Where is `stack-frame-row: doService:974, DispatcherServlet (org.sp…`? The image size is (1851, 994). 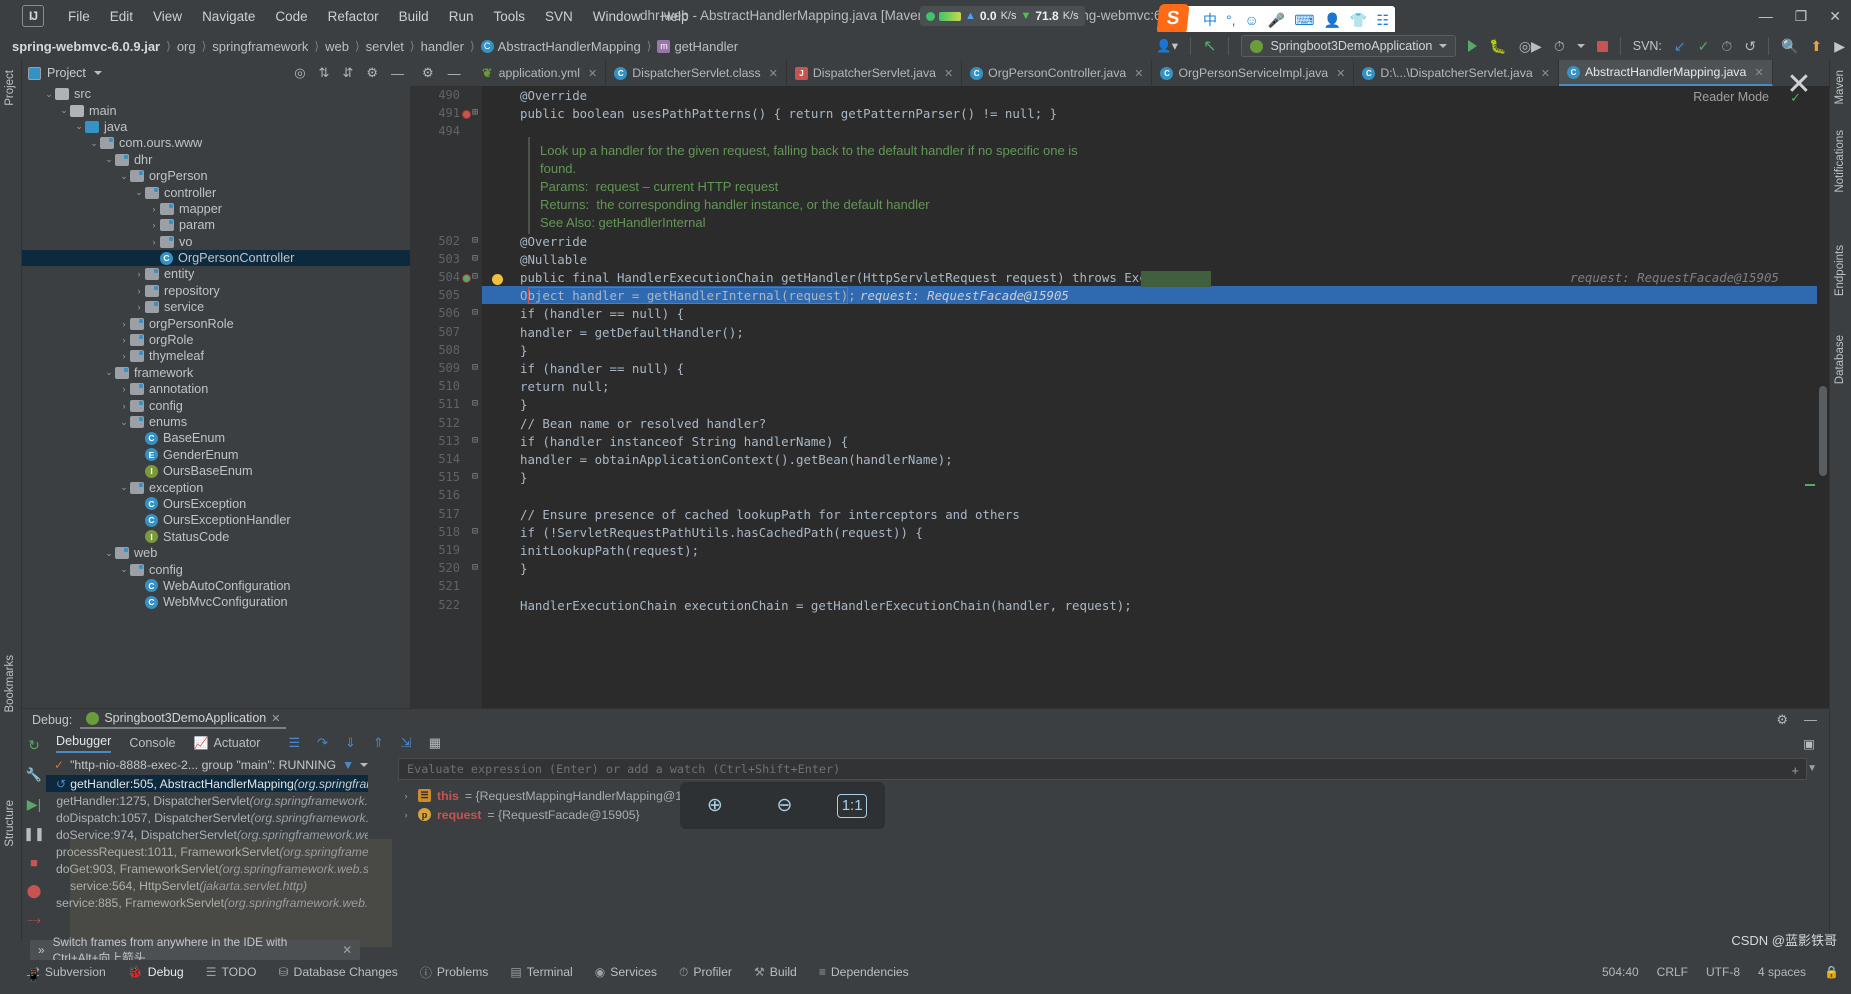
stack-frame-row: doService:974, DispatcherServlet (org.sp… is located at coordinates (207, 834).